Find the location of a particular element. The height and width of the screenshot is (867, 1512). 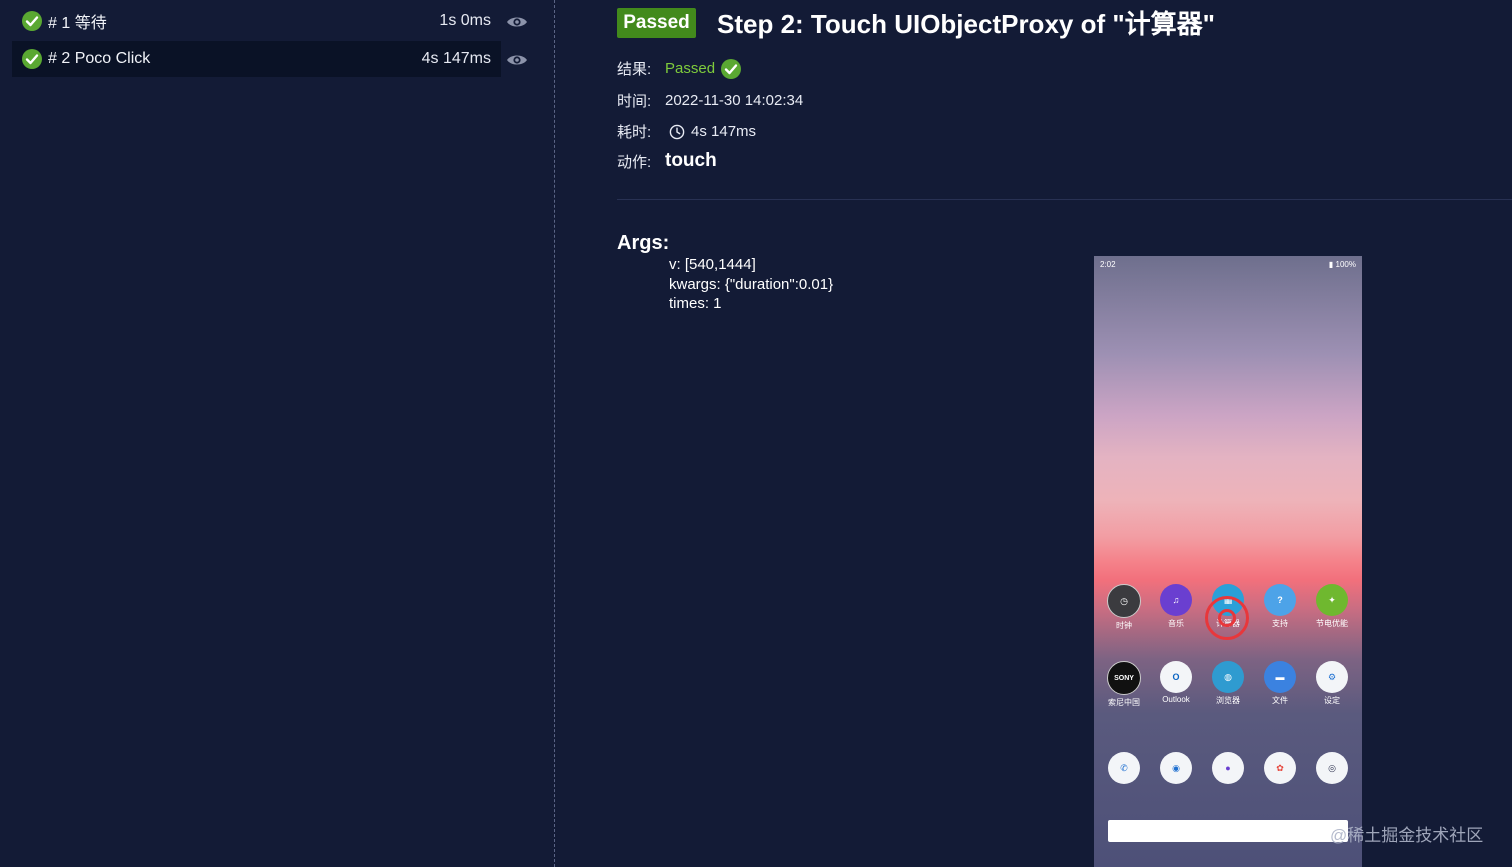

status-badge: Passed is located at coordinates (656, 23).